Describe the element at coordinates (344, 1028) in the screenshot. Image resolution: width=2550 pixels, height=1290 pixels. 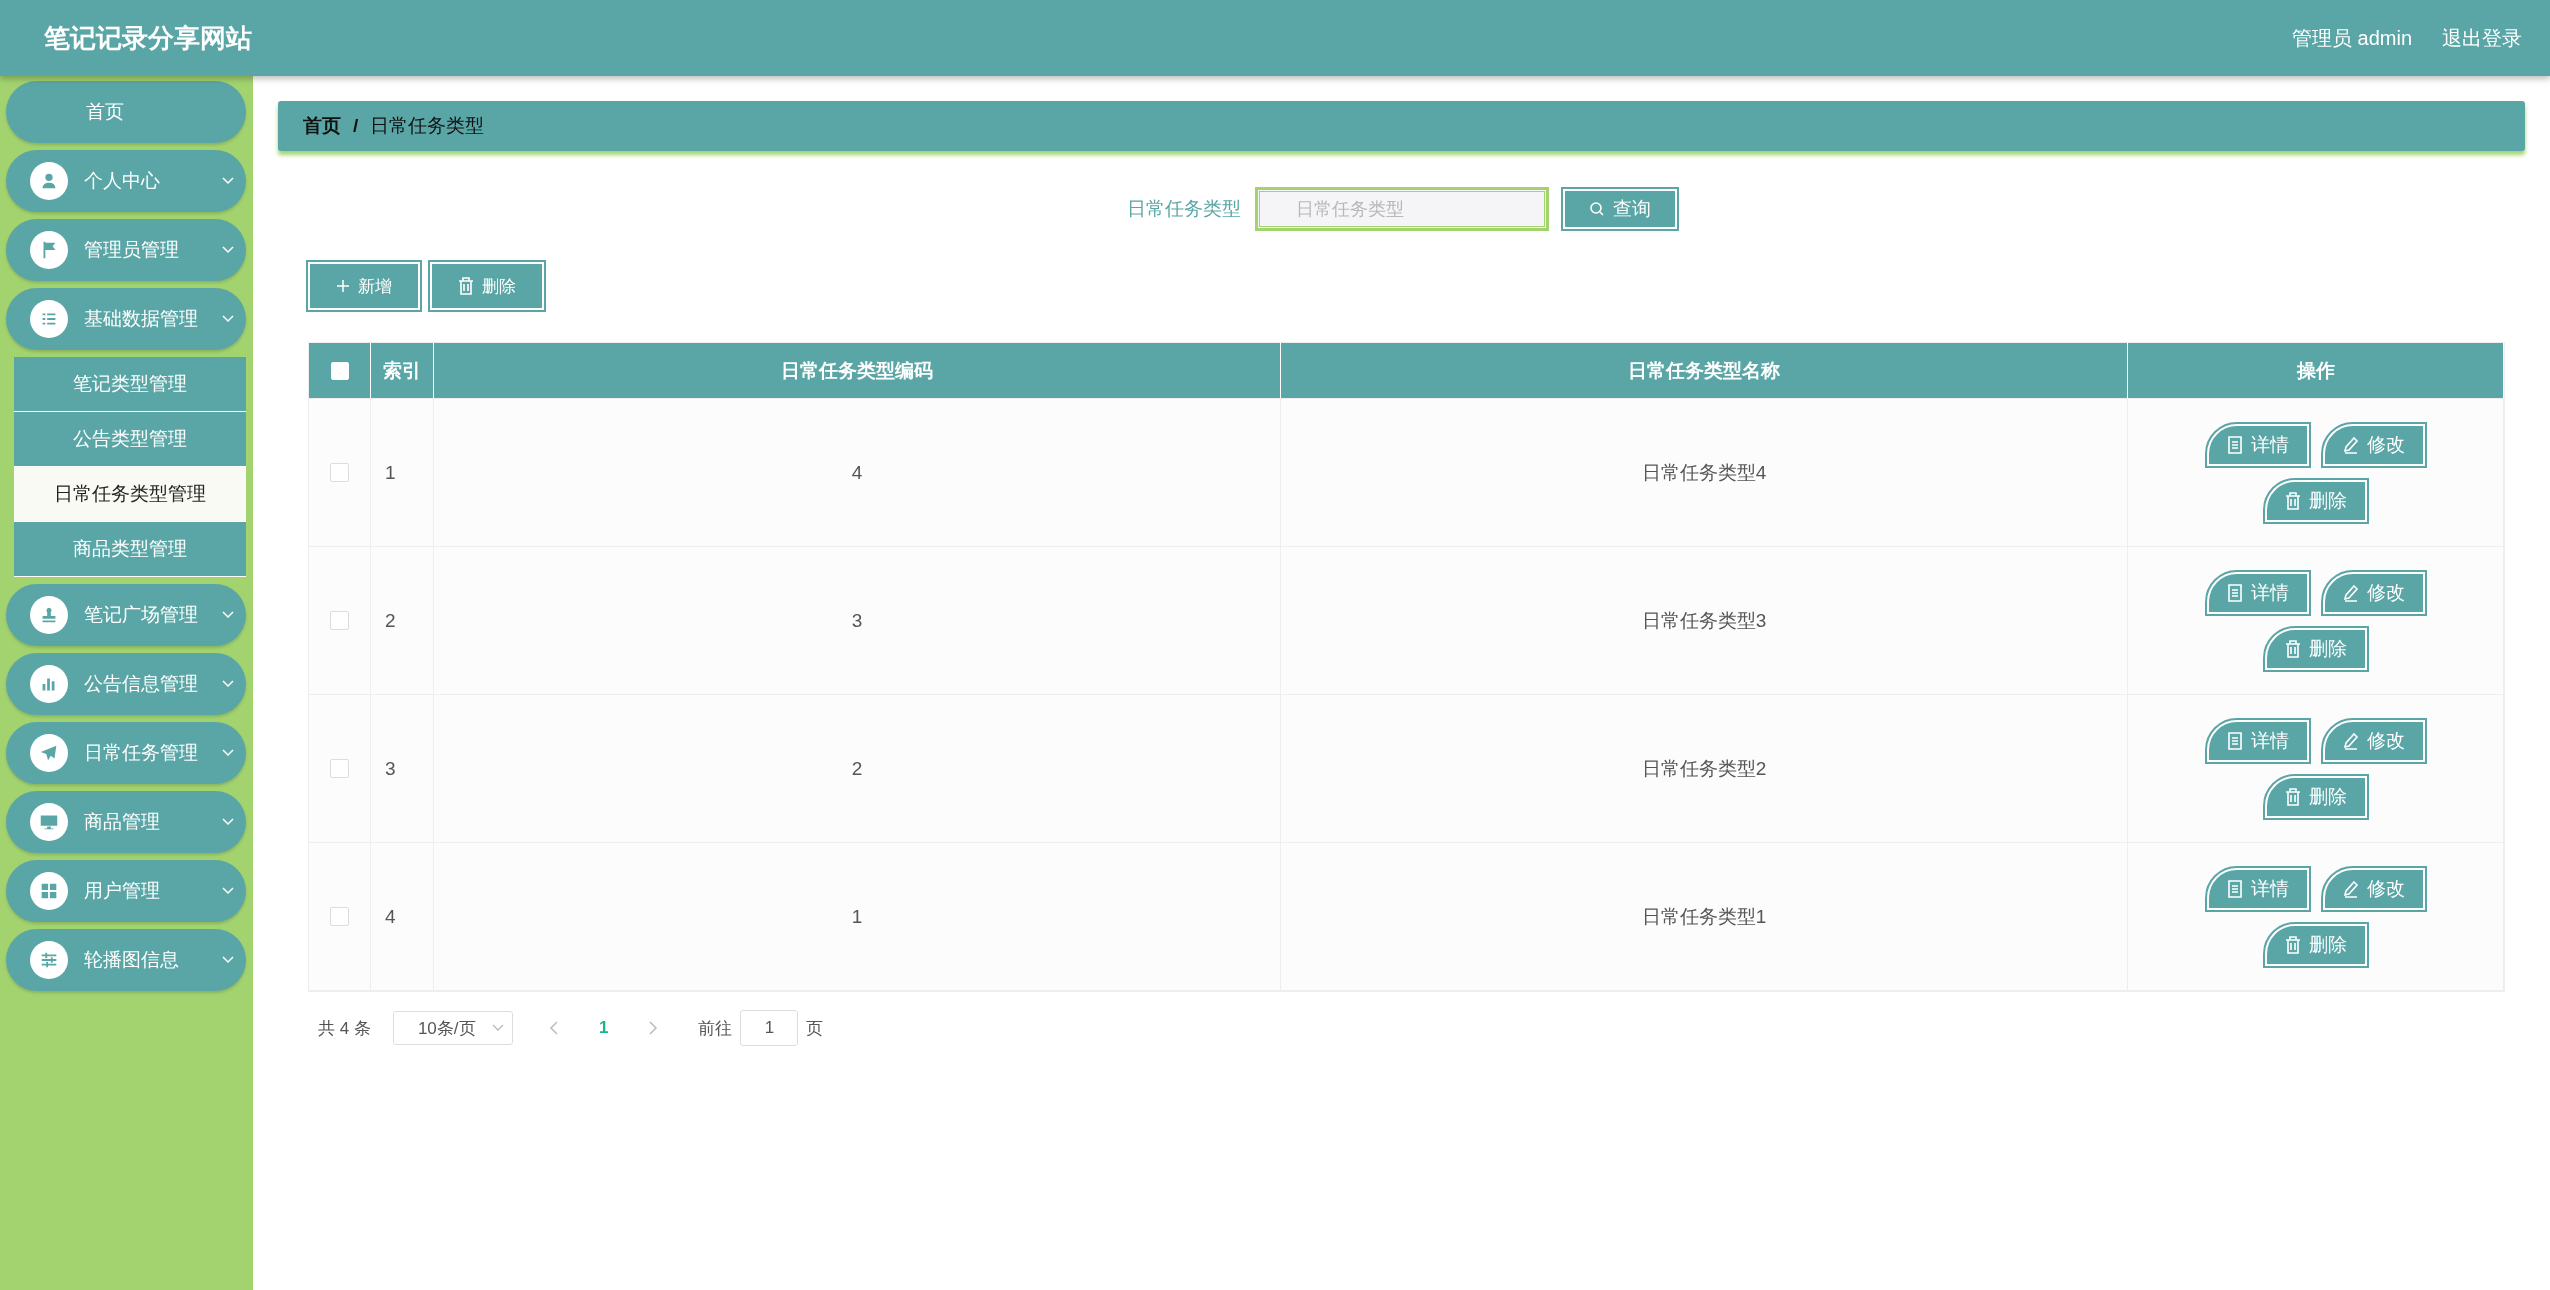
I see `total-count: 共 4 条` at that location.